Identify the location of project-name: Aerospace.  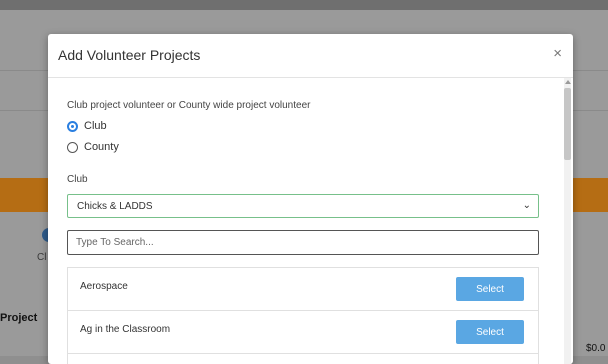
(104, 286).